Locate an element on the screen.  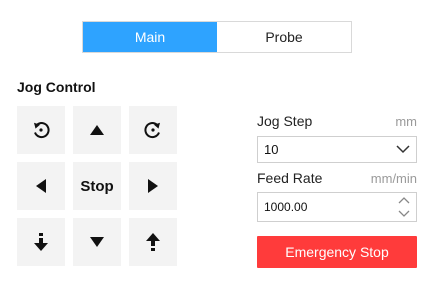
emergency-stop-button: Emergency Stop is located at coordinates (337, 252).